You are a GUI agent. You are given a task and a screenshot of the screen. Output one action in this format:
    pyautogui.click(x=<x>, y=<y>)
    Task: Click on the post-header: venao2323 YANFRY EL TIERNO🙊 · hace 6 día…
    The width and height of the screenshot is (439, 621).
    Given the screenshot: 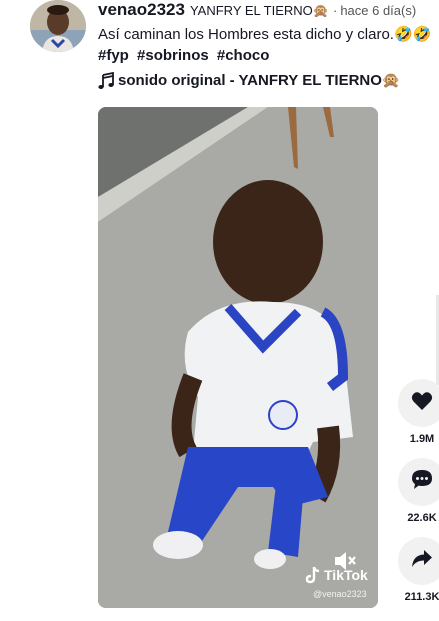 What is the action you would take?
    pyautogui.click(x=268, y=46)
    